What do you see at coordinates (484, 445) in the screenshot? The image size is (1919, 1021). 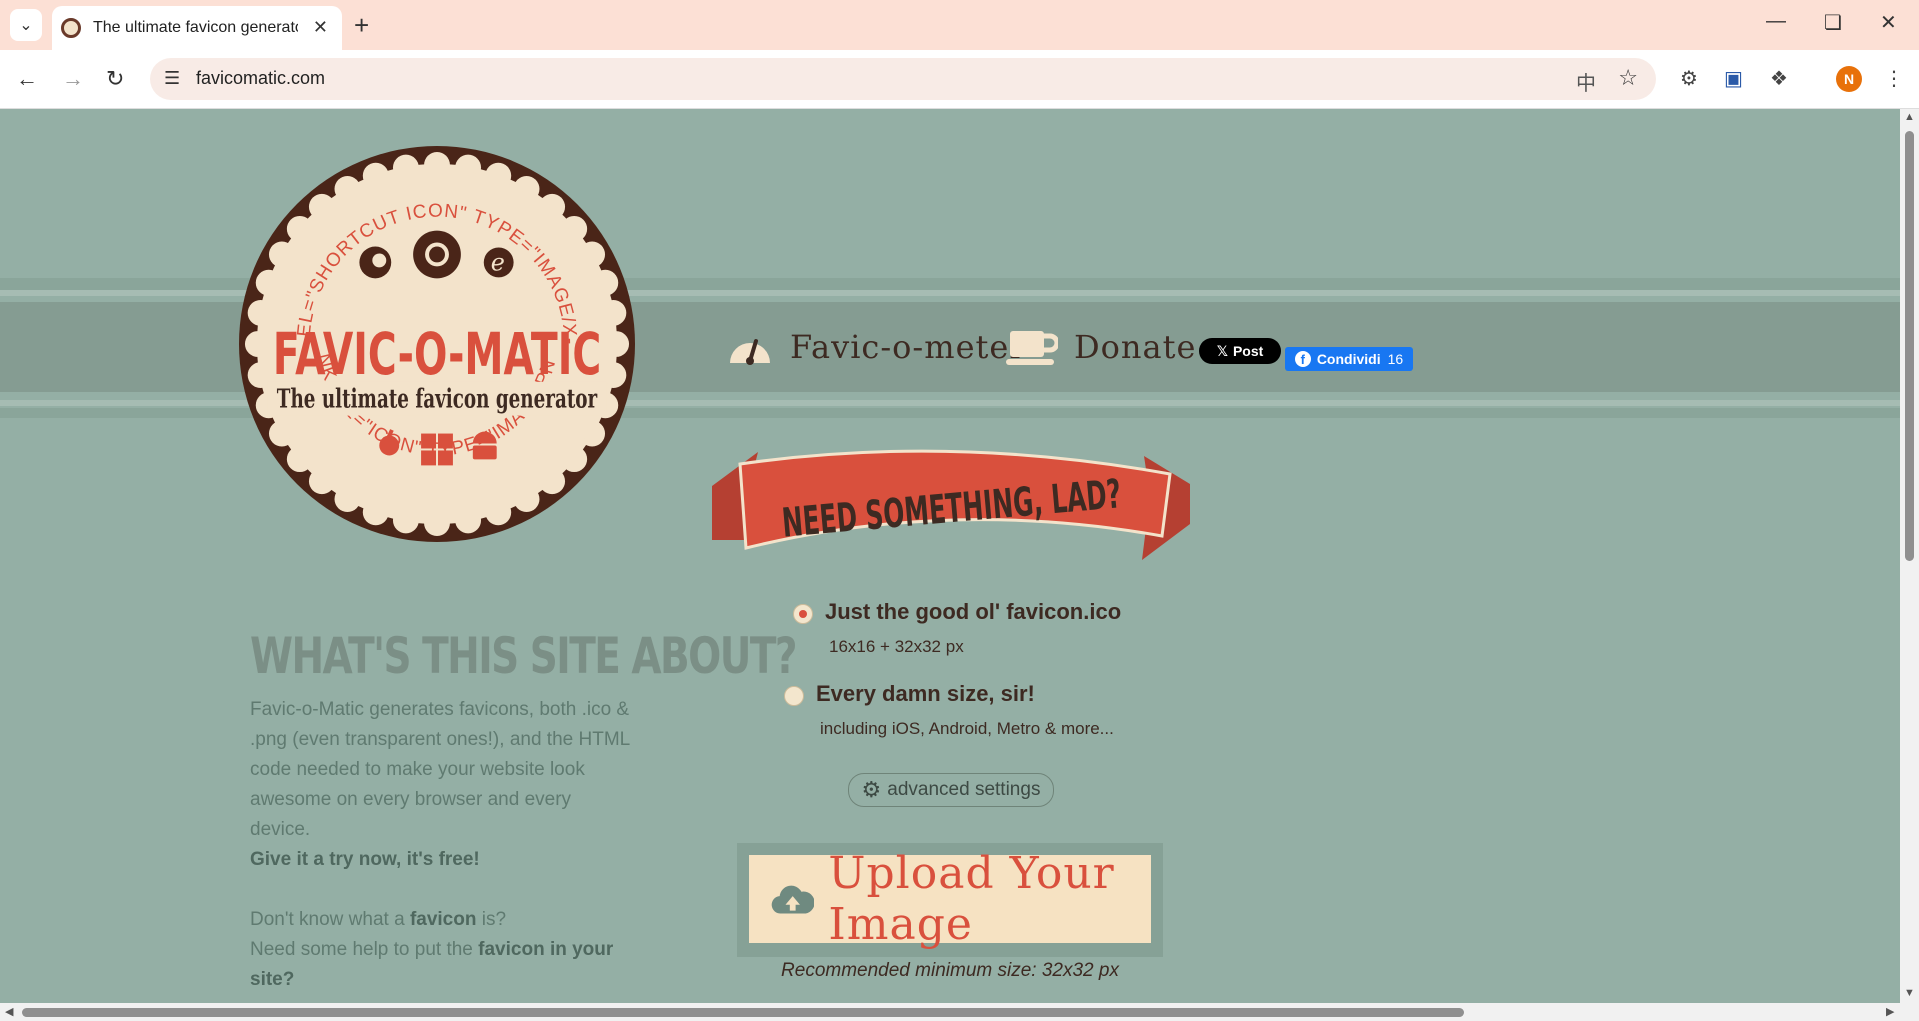 I see `android-icon` at bounding box center [484, 445].